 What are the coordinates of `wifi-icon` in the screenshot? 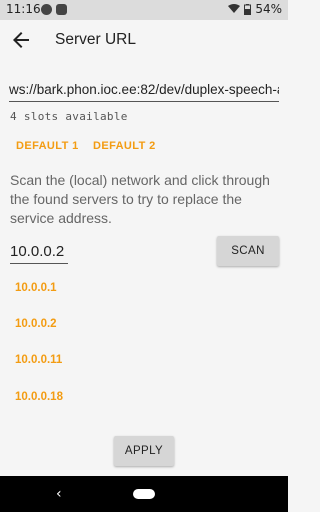 It's located at (234, 8).